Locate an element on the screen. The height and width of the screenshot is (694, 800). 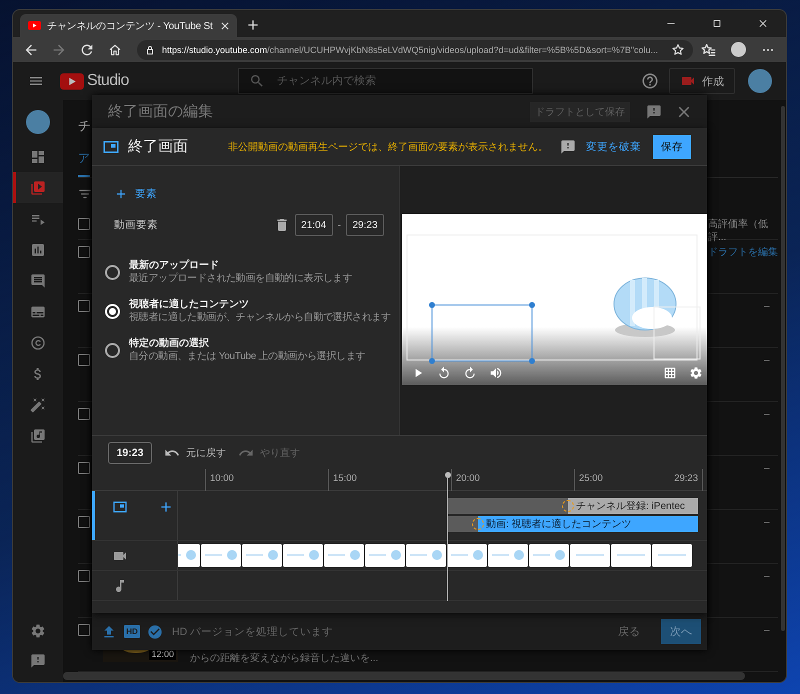
favorites-icon is located at coordinates (708, 50).